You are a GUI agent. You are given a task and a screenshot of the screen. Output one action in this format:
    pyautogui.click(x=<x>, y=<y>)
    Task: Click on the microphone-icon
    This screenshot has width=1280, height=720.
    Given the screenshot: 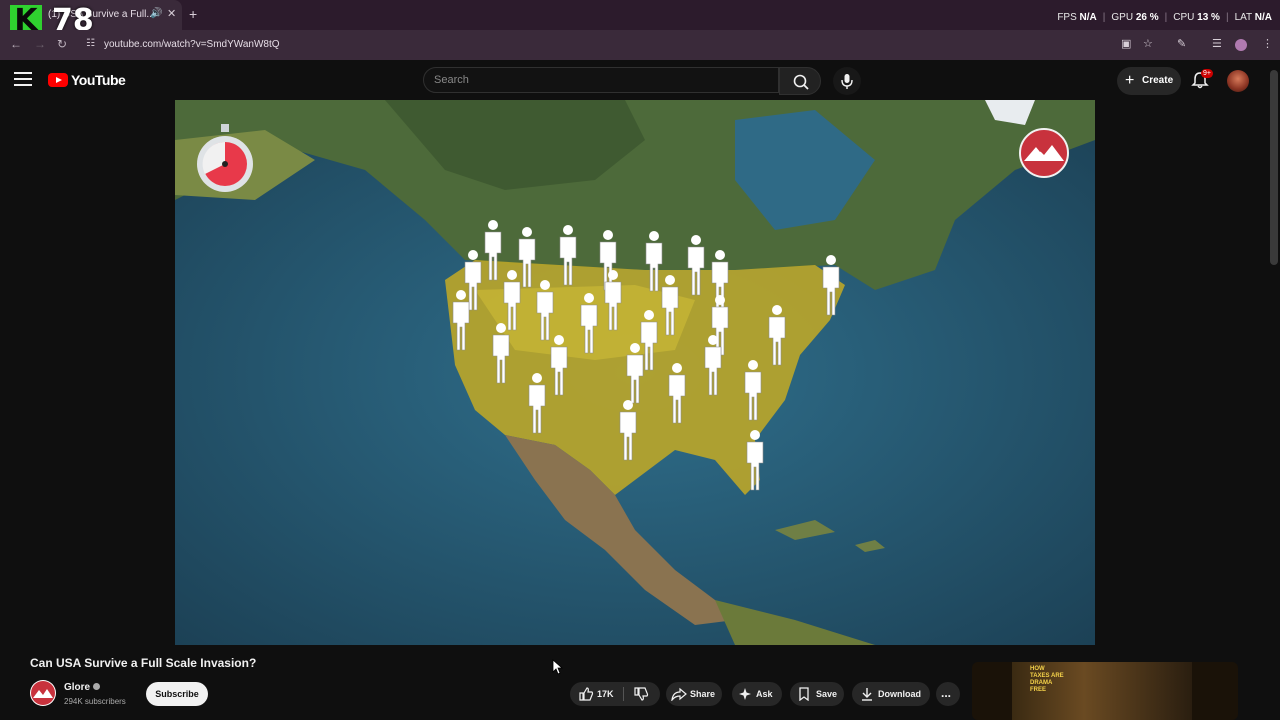 What is the action you would take?
    pyautogui.click(x=847, y=81)
    